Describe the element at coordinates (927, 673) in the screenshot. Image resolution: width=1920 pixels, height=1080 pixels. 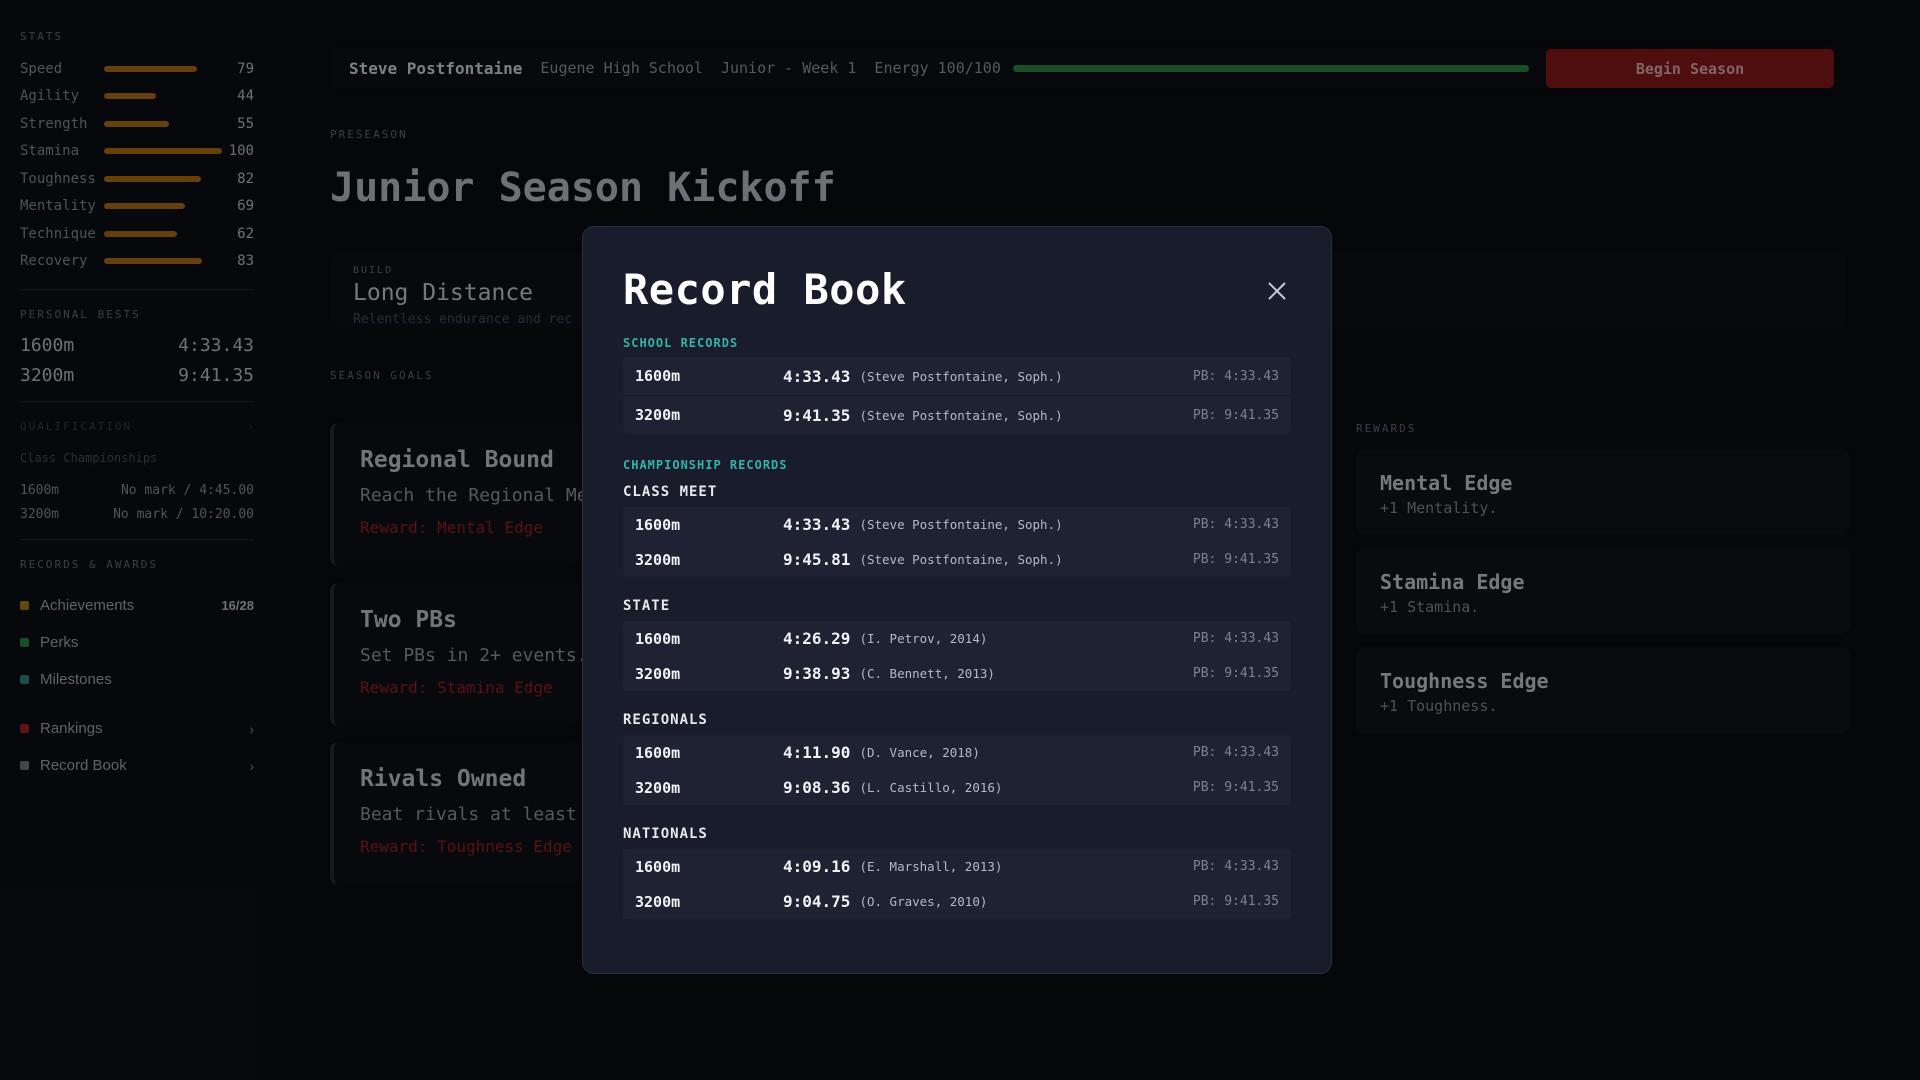
I see `record-holder: (C. Bennett, 2013)` at that location.